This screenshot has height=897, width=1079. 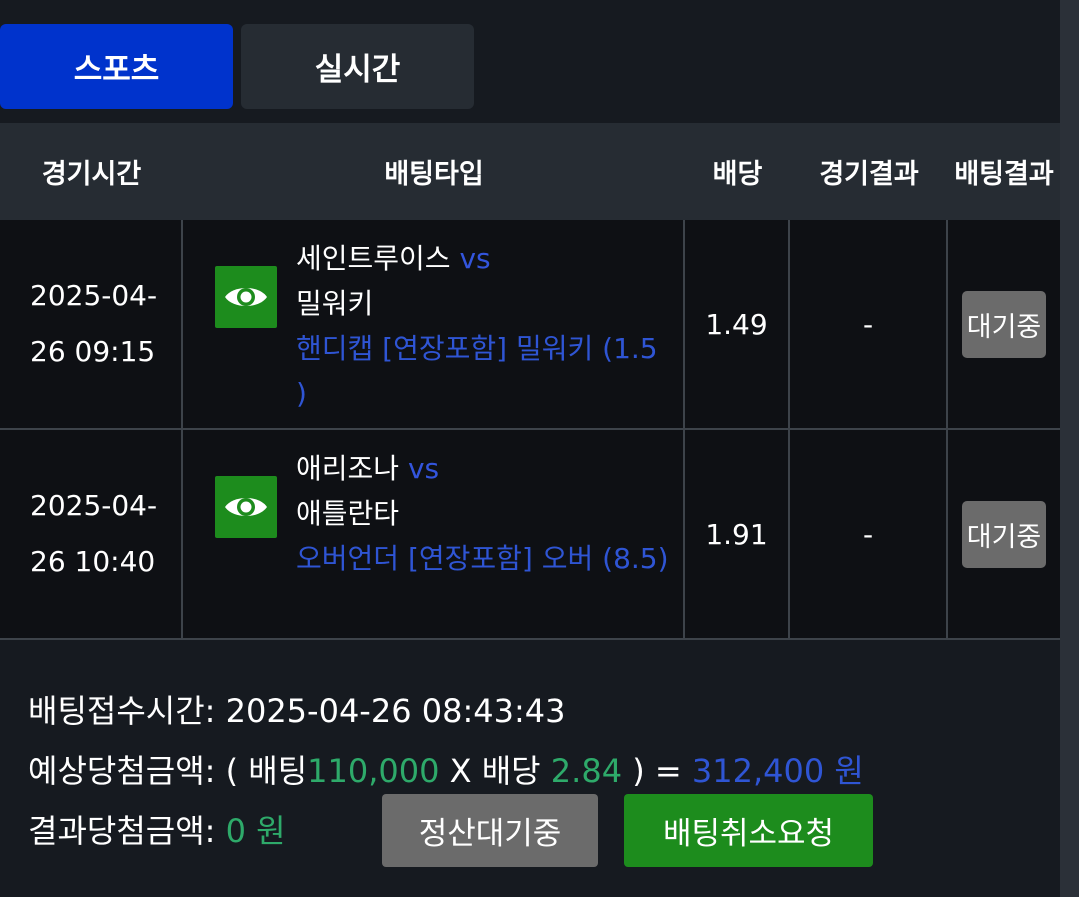 What do you see at coordinates (348, 513) in the screenshot?
I see `away-team: 애틀란타` at bounding box center [348, 513].